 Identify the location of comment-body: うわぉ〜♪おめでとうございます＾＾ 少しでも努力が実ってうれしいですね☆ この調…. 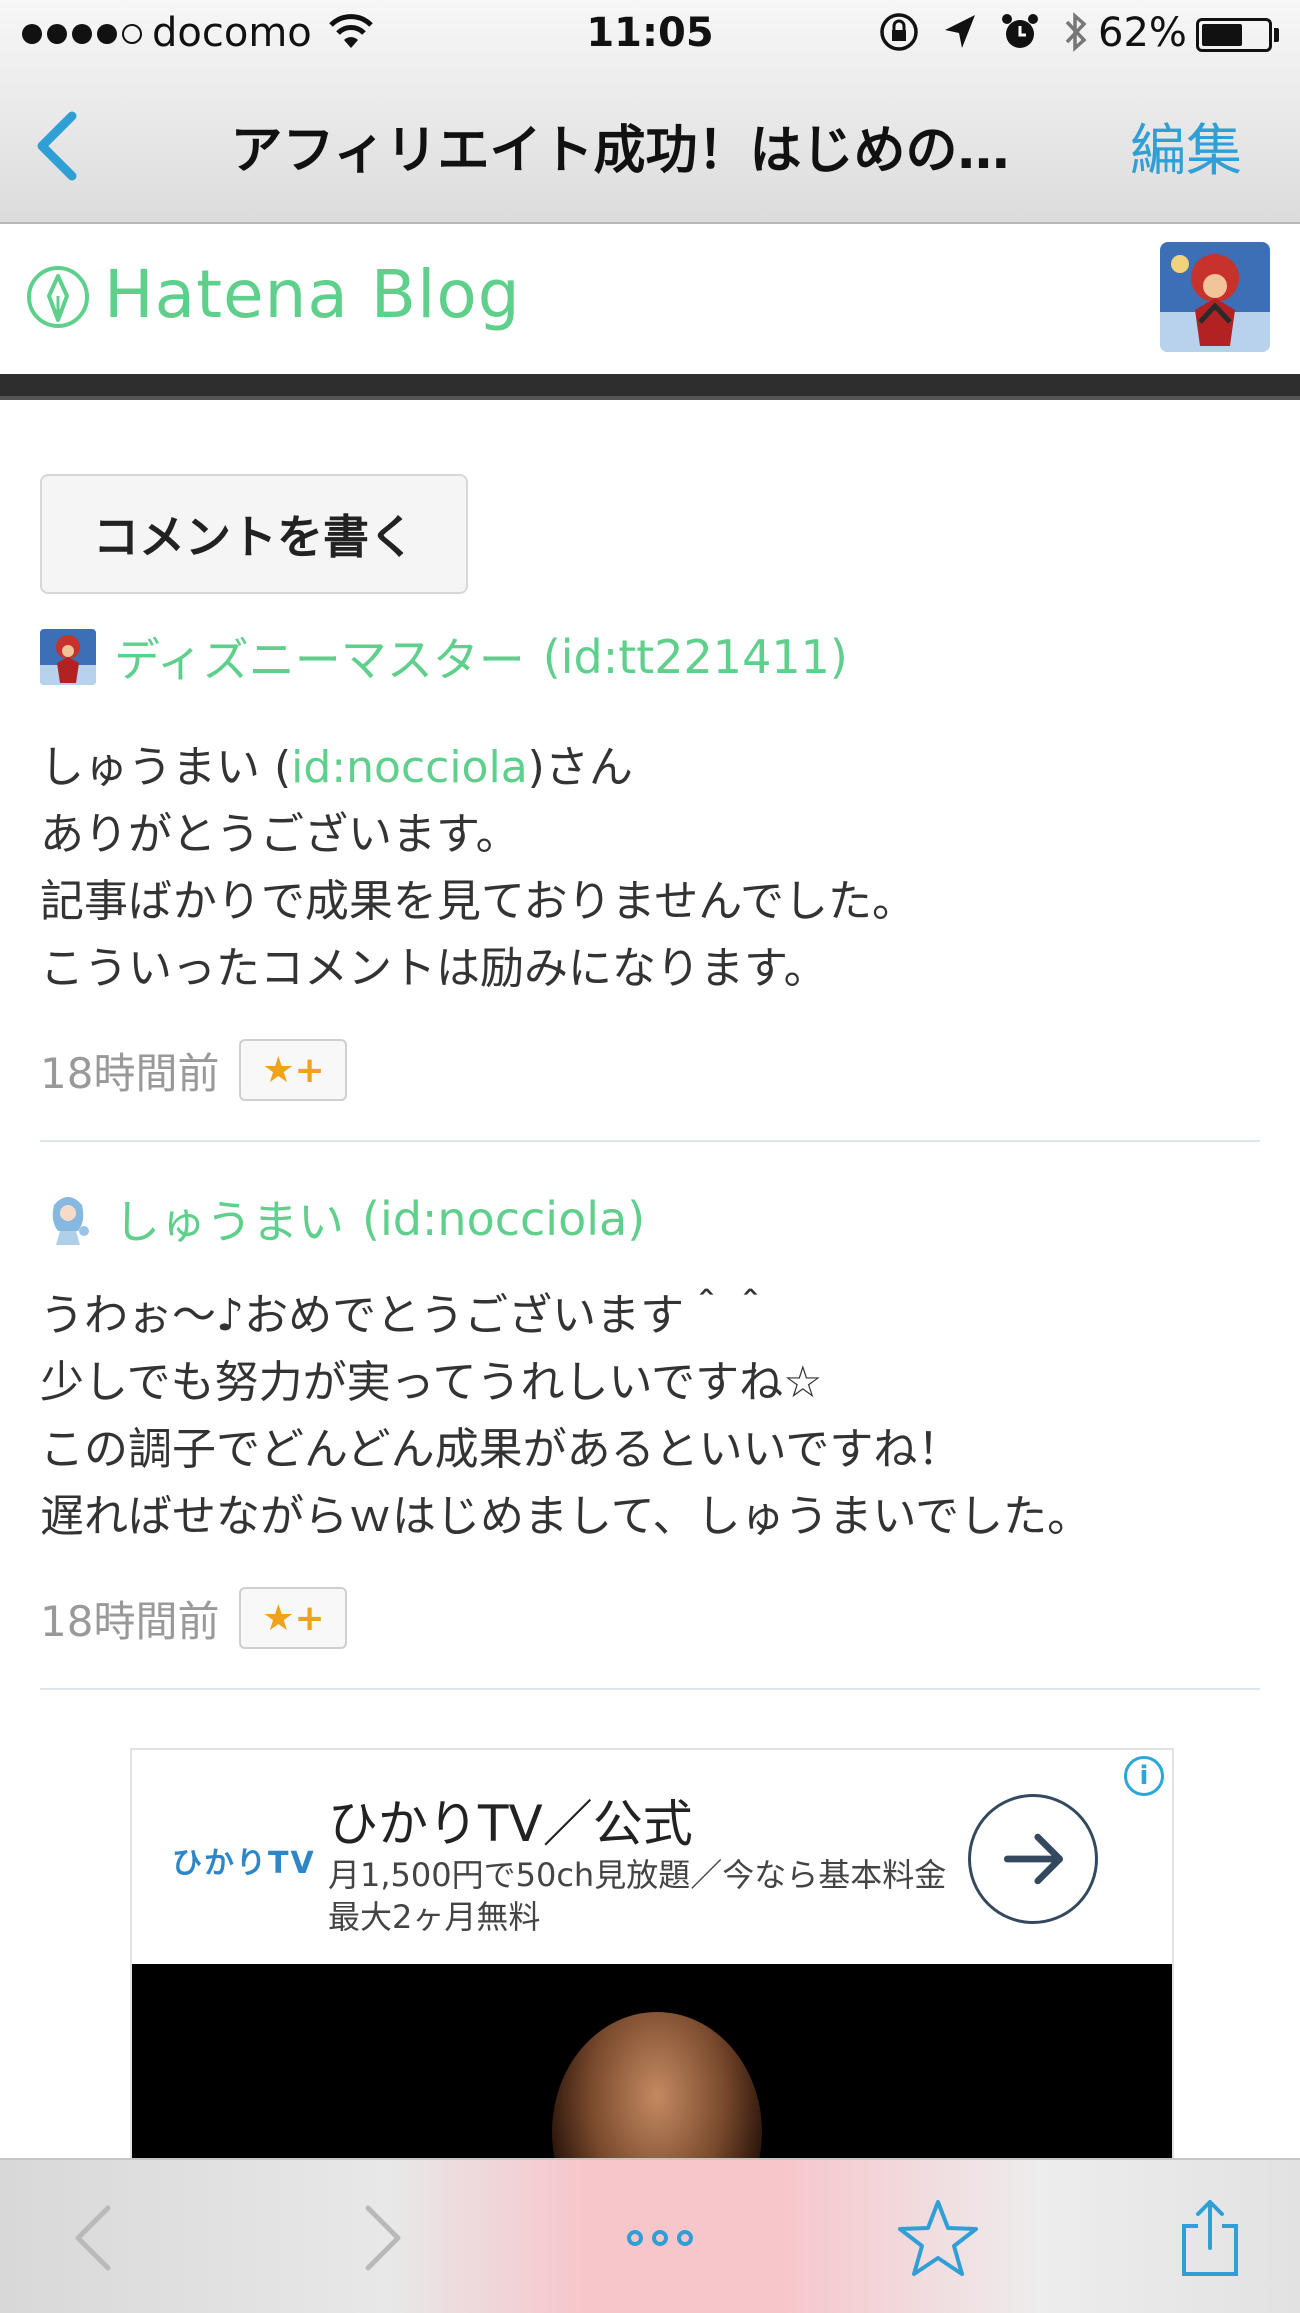
(650, 1416).